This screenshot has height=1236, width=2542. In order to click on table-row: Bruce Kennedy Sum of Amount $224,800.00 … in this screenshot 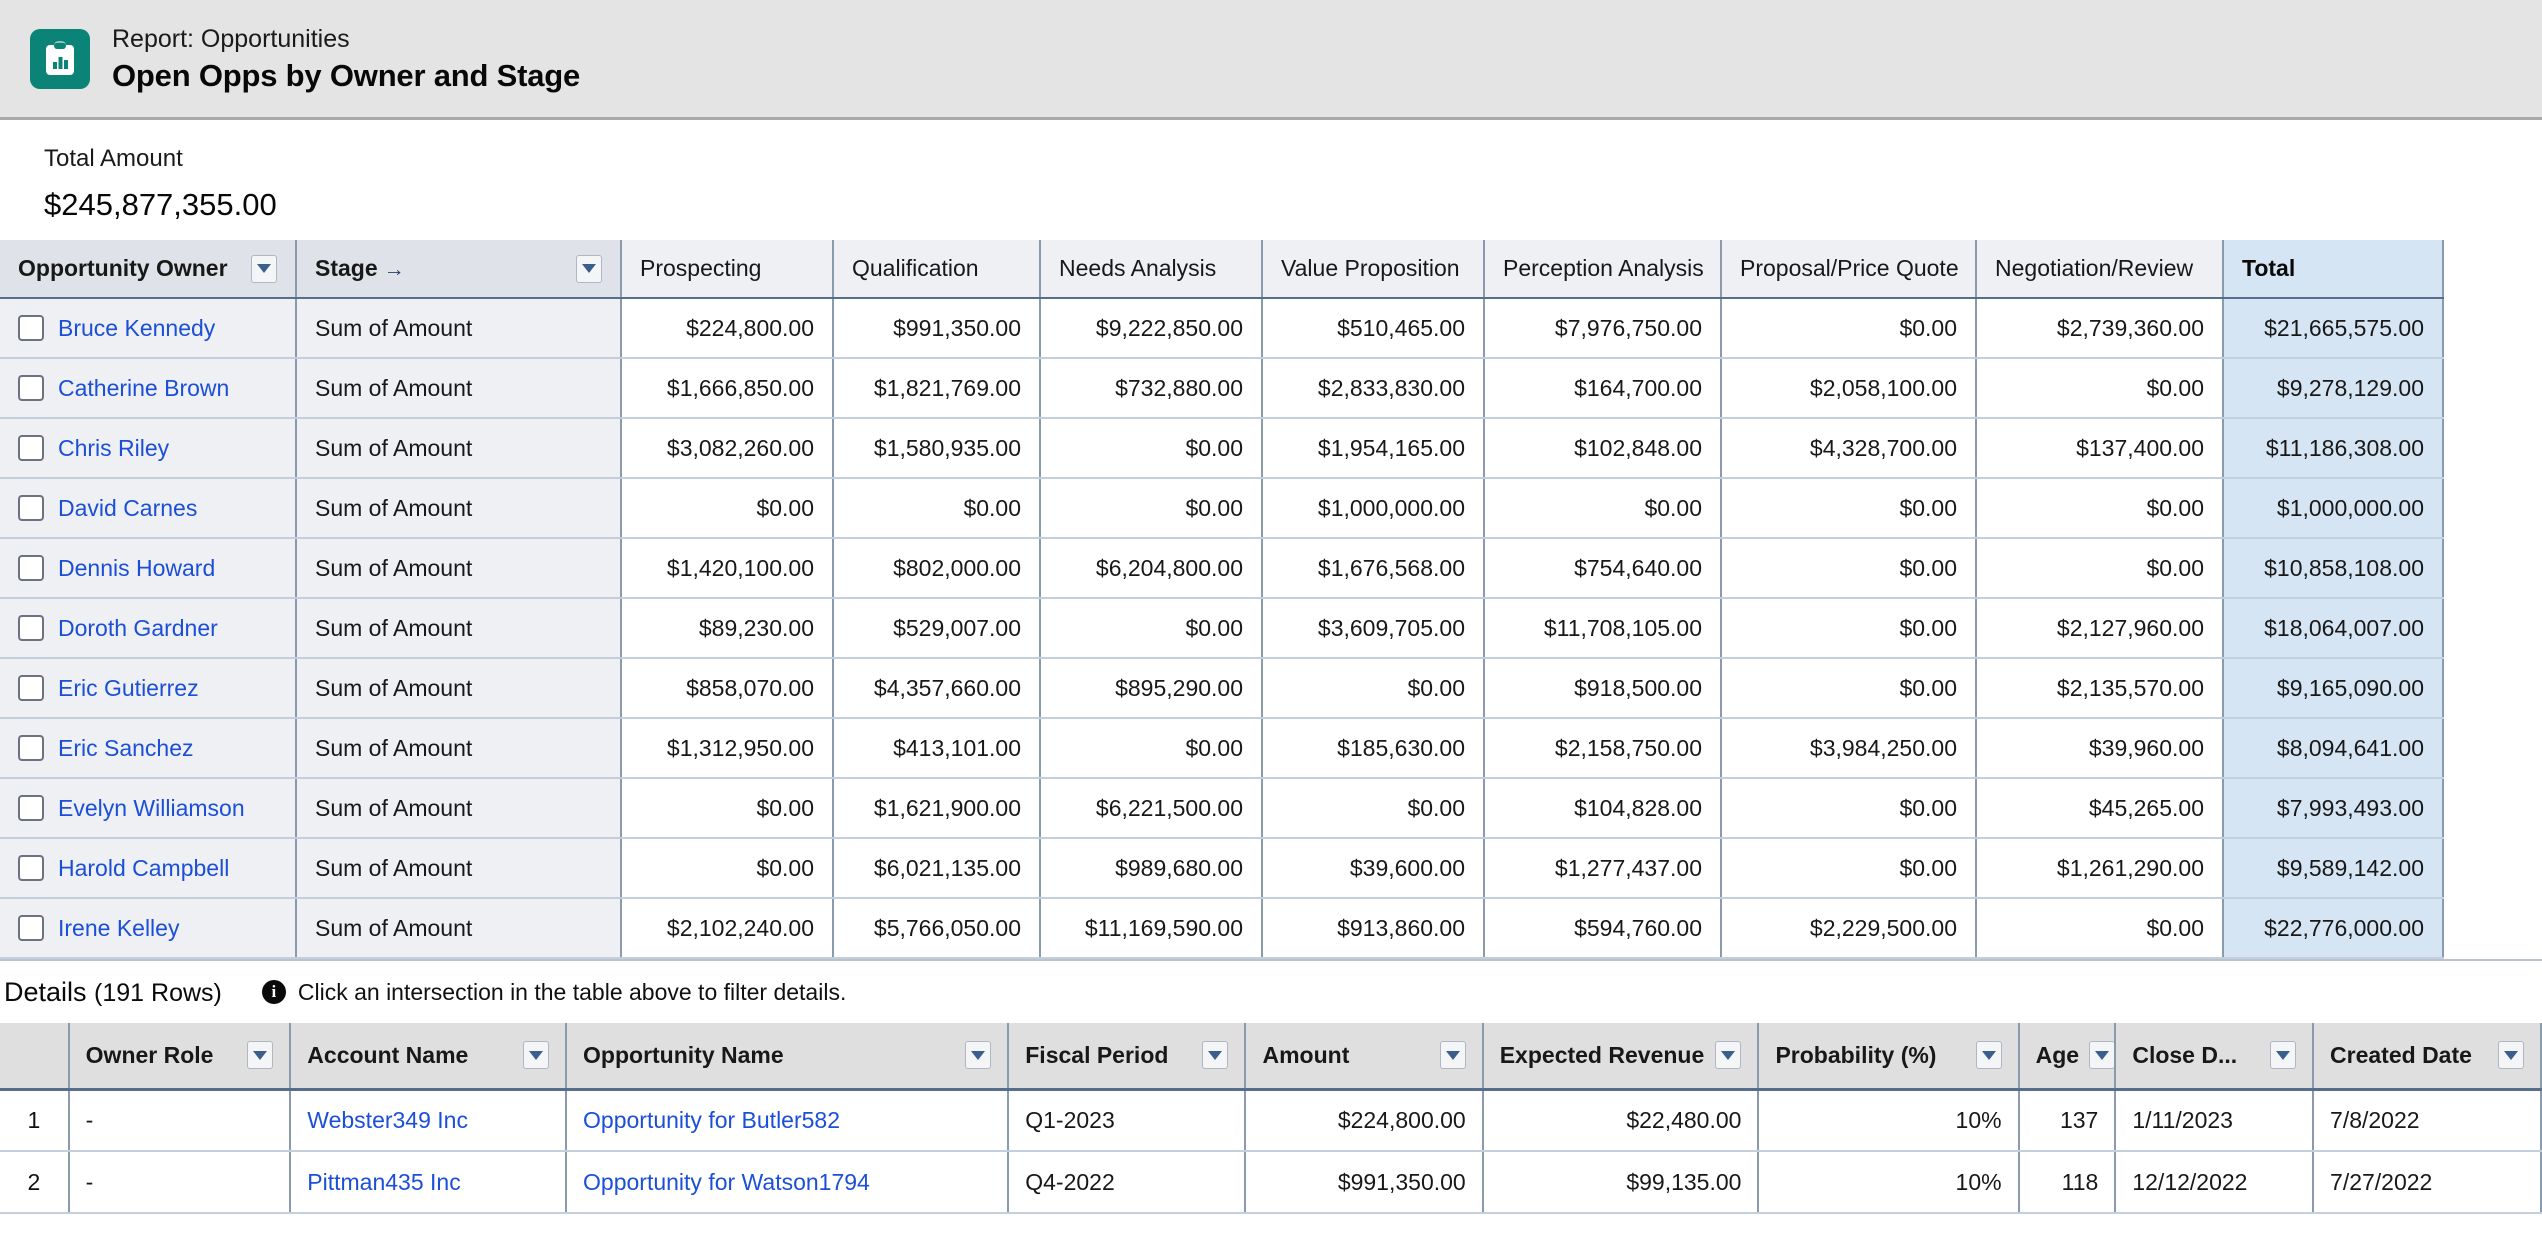, I will do `click(1222, 328)`.